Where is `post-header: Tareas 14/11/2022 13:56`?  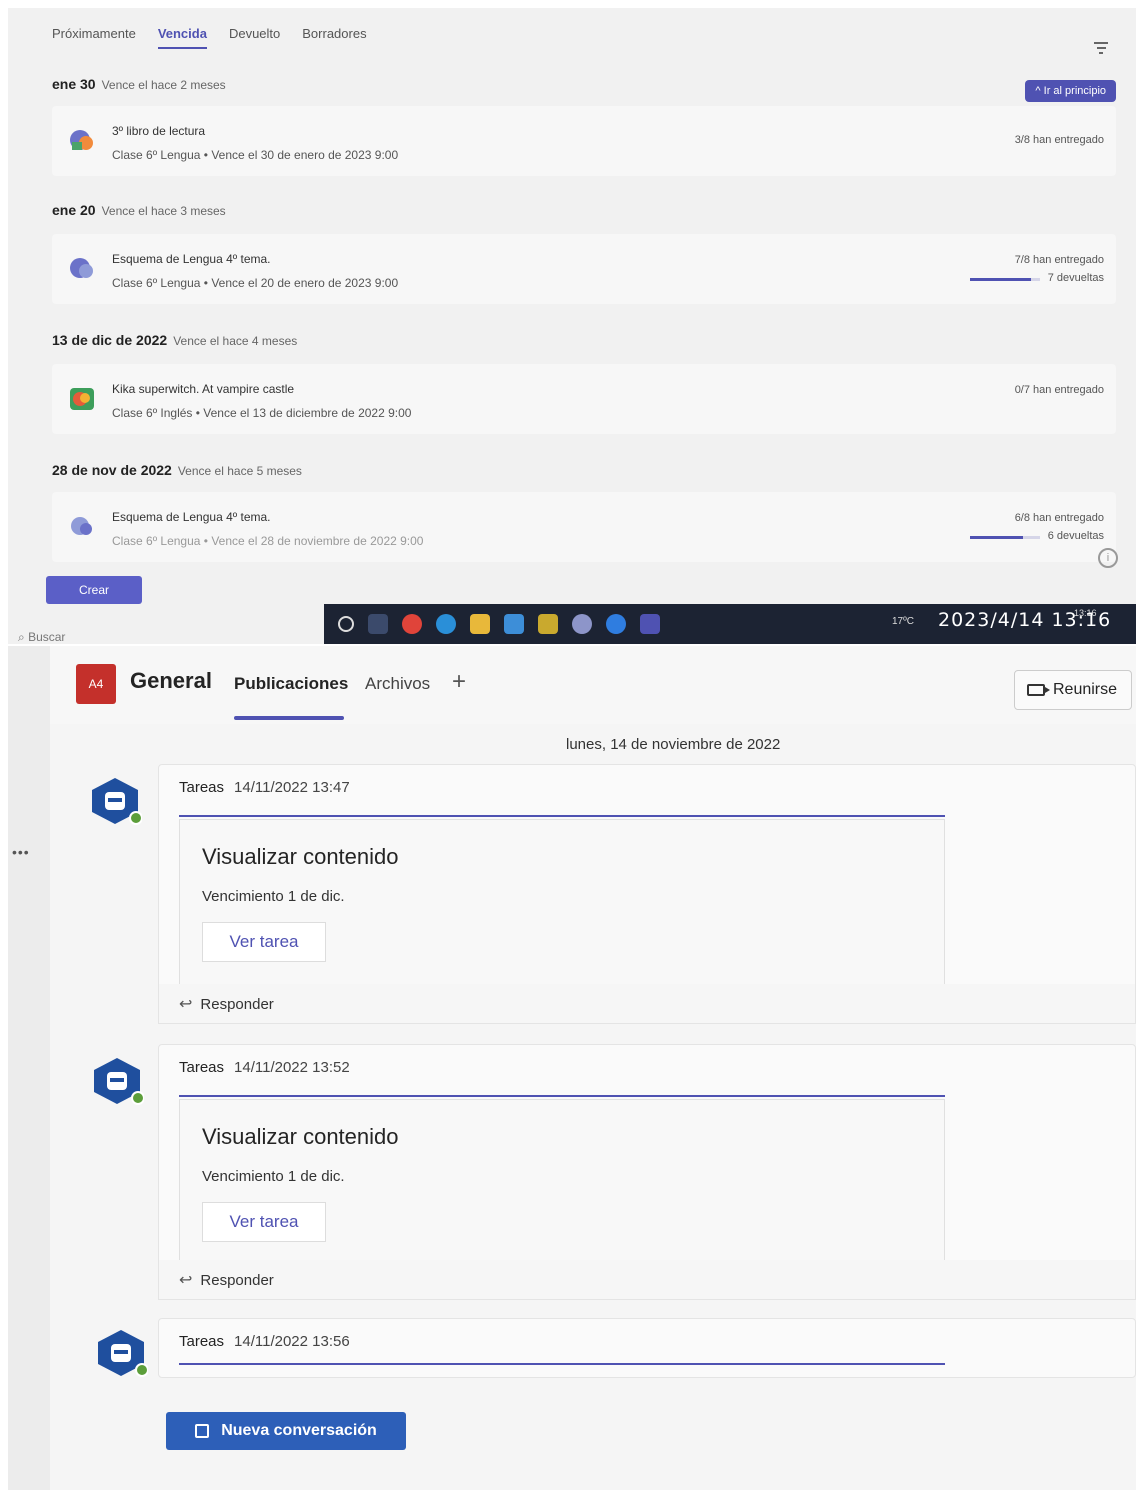 post-header: Tareas 14/11/2022 13:56 is located at coordinates (264, 1341).